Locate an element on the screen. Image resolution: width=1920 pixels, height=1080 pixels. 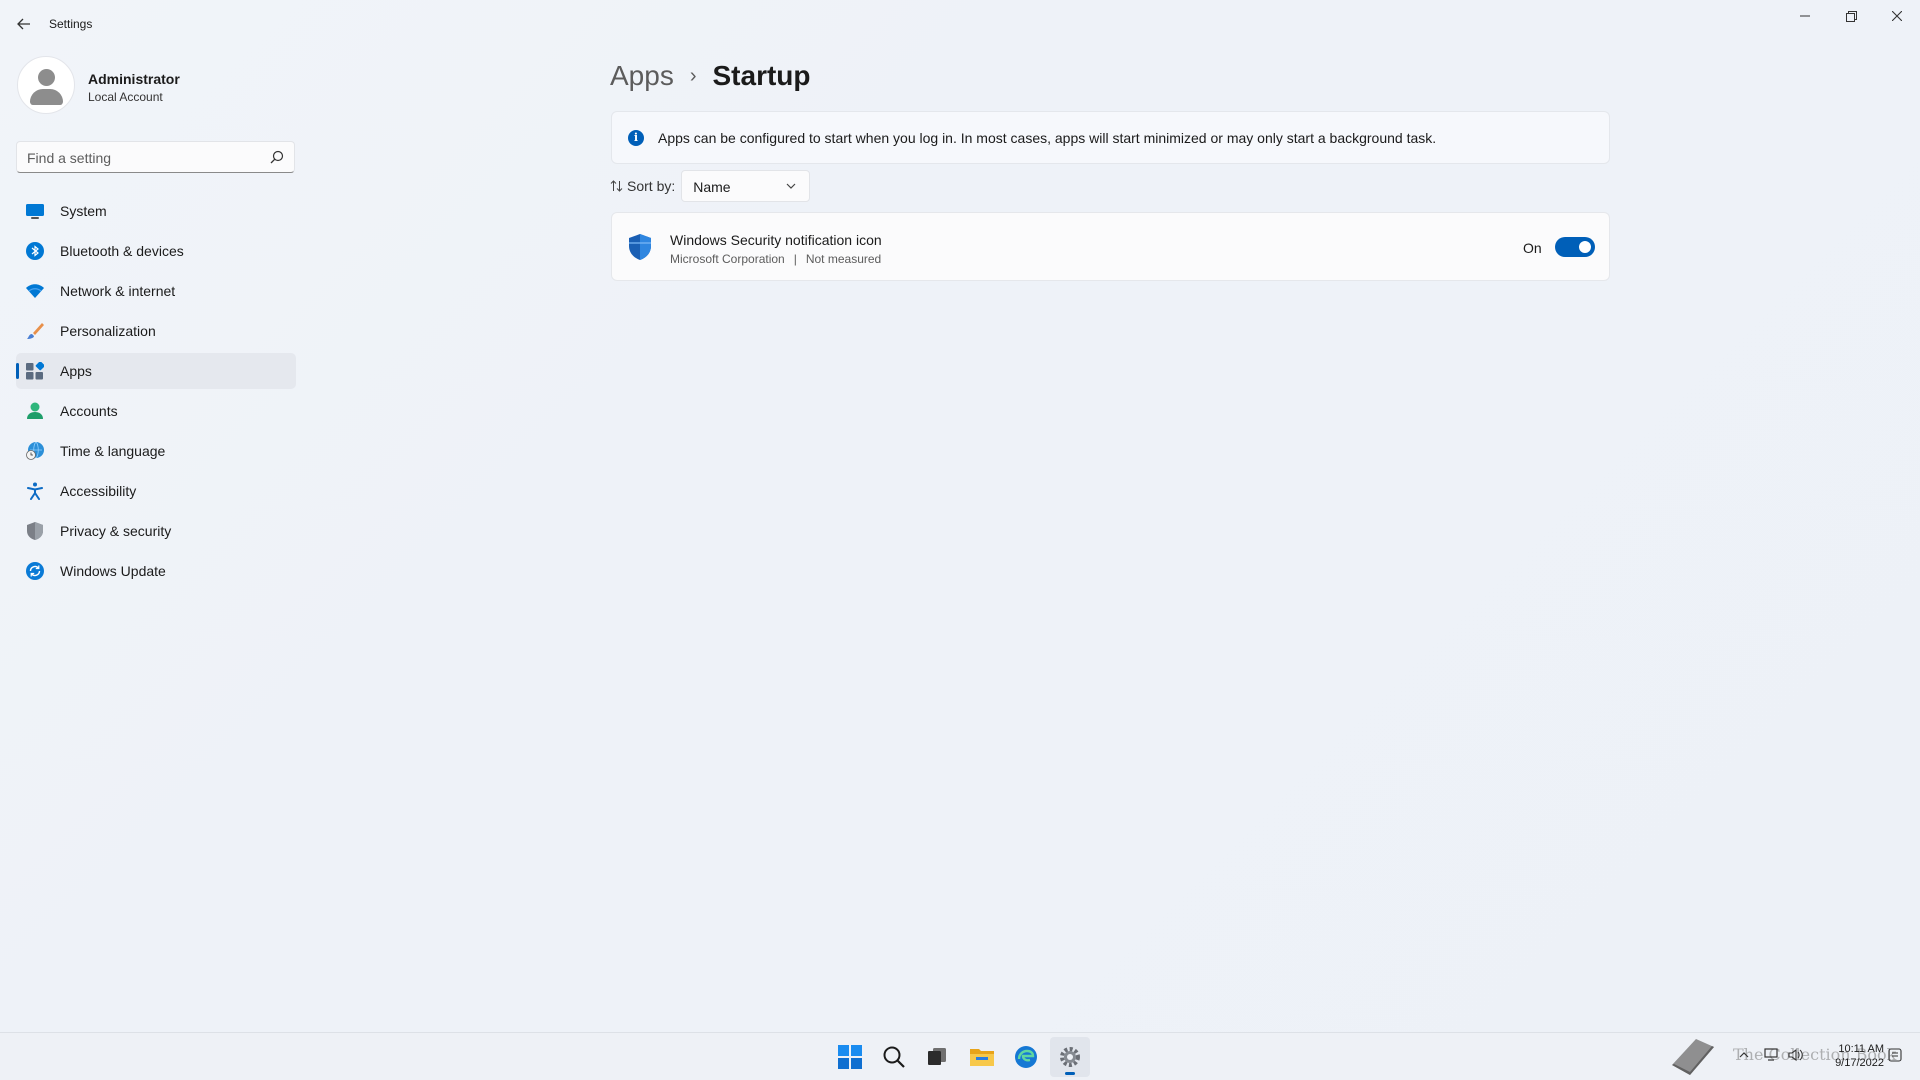
breadcrumb-parent-link: Apps is located at coordinates (642, 76).